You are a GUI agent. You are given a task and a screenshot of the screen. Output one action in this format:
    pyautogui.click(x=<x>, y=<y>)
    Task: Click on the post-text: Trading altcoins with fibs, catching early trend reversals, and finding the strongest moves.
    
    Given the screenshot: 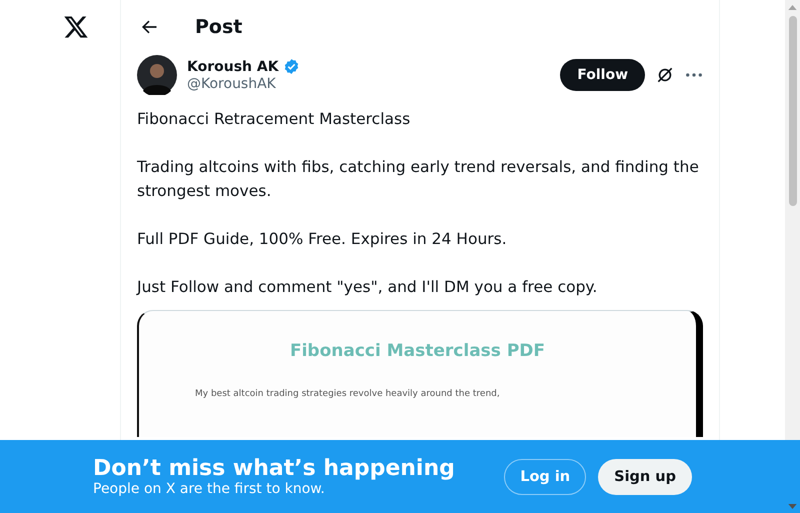 What is the action you would take?
    pyautogui.click(x=418, y=179)
    